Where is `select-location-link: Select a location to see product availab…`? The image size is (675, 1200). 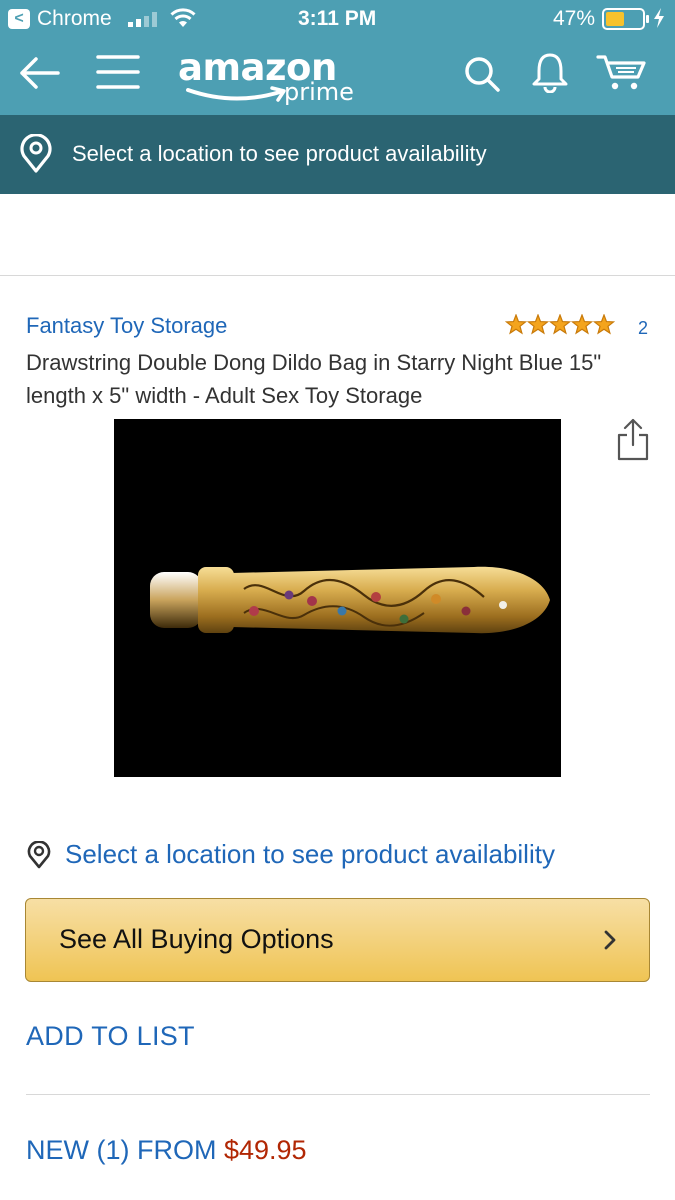
select-location-link: Select a location to see product availab… is located at coordinates (310, 854).